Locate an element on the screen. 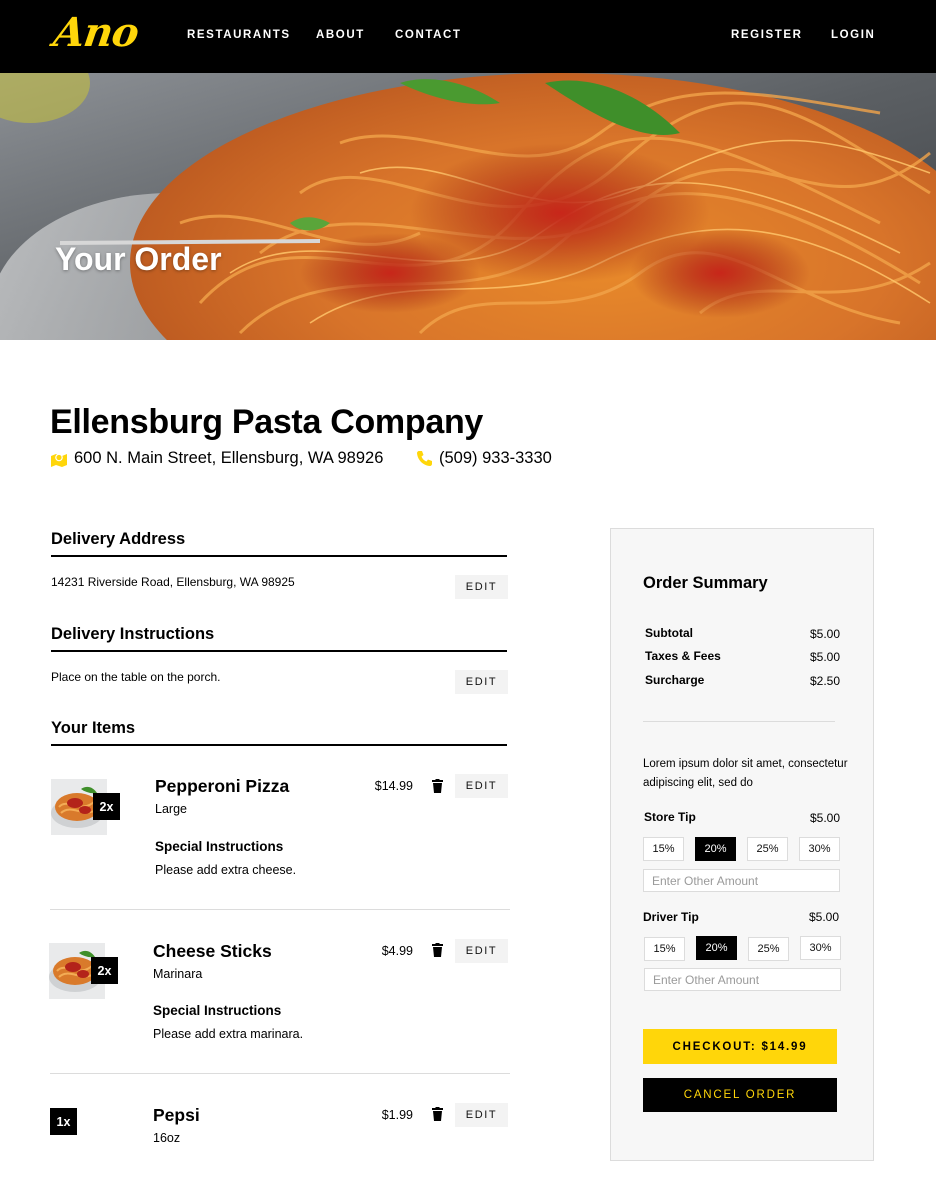 The image size is (936, 1194). nav-link-contact: CONTACT is located at coordinates (428, 35).